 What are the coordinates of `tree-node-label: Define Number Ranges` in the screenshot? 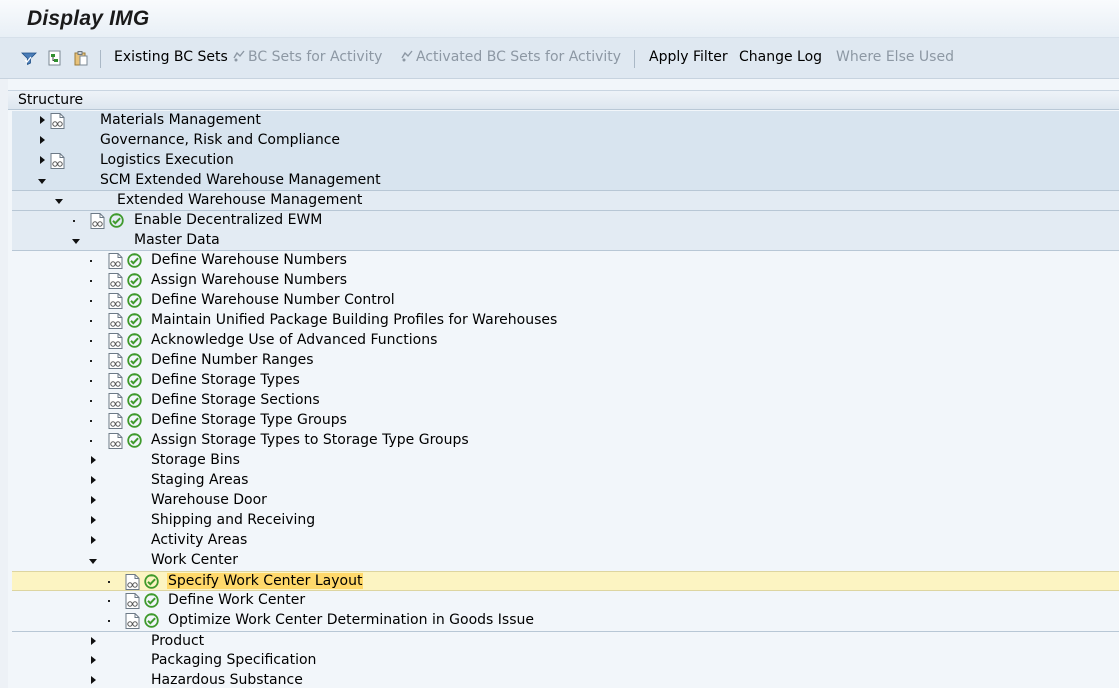 It's located at (232, 360).